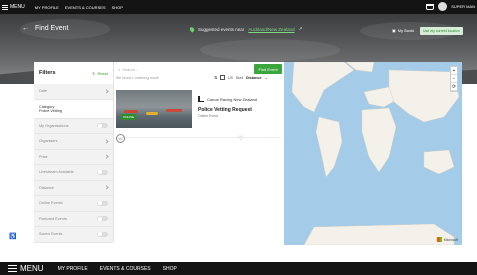 The image size is (477, 275). I want to click on filter-label: Price, so click(43, 156).